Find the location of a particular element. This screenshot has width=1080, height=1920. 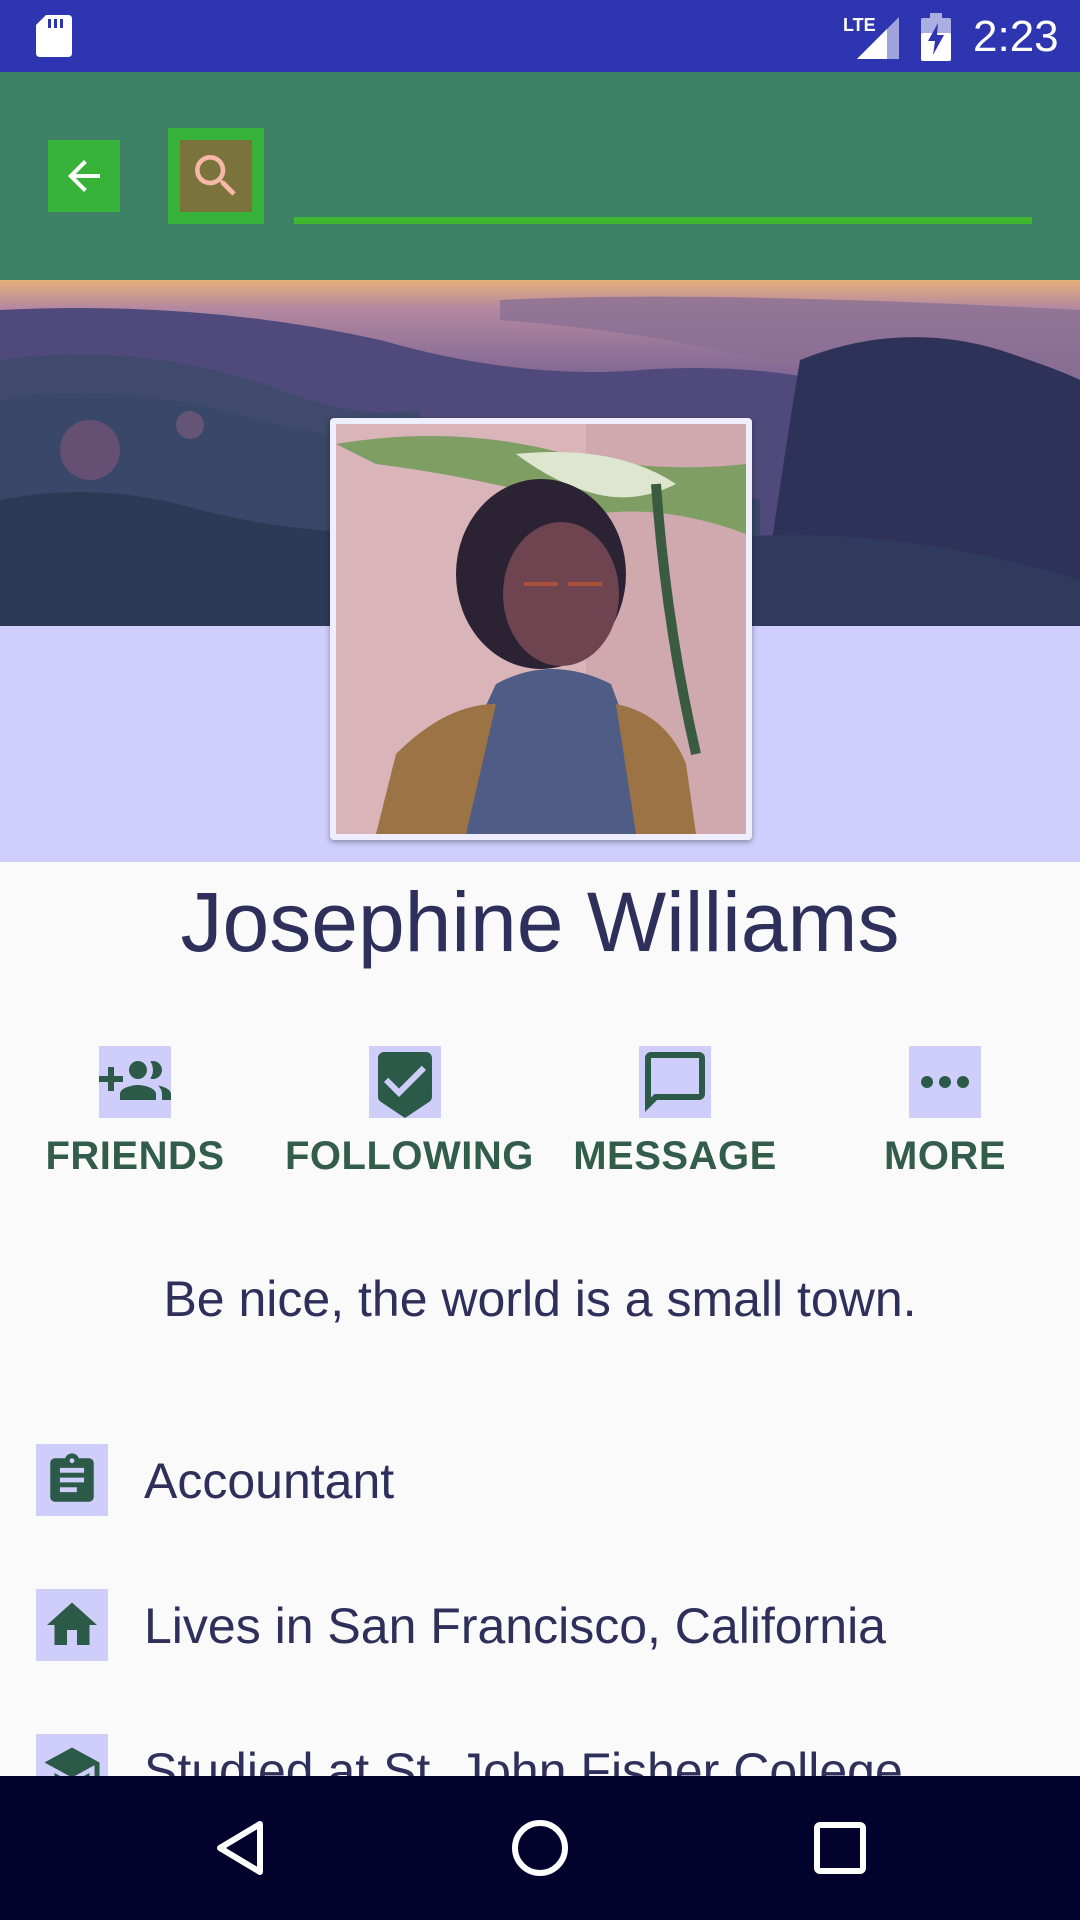

nav-home-button is located at coordinates (540, 1848).